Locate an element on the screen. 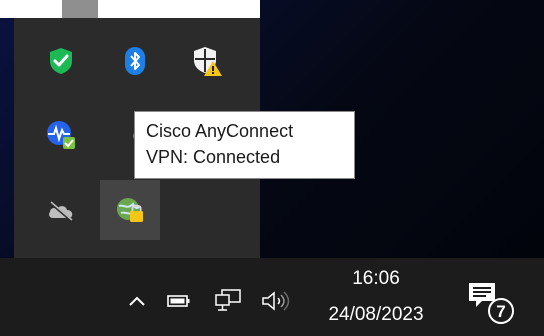 The image size is (544, 336). bluetooth-icon is located at coordinates (135, 61).